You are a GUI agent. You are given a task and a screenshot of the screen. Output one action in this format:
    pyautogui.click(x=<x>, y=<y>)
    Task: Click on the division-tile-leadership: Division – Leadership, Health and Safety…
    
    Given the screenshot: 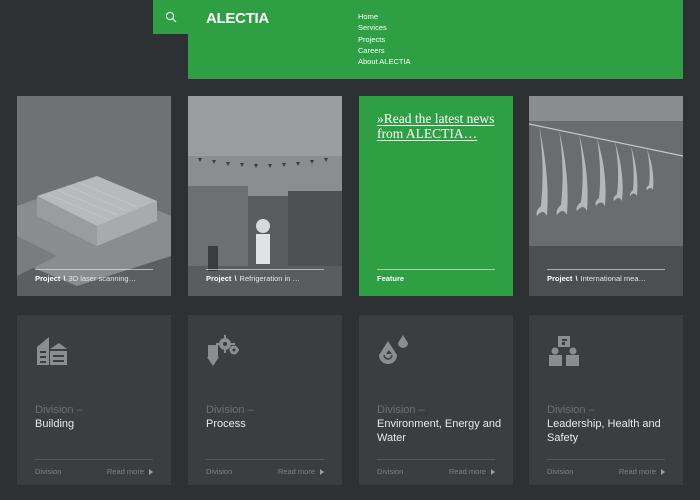 What is the action you would take?
    pyautogui.click(x=606, y=400)
    